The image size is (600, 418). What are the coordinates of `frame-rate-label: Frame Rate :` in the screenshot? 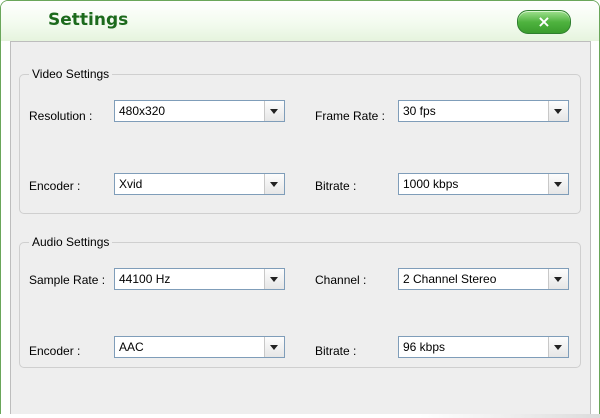 It's located at (350, 116).